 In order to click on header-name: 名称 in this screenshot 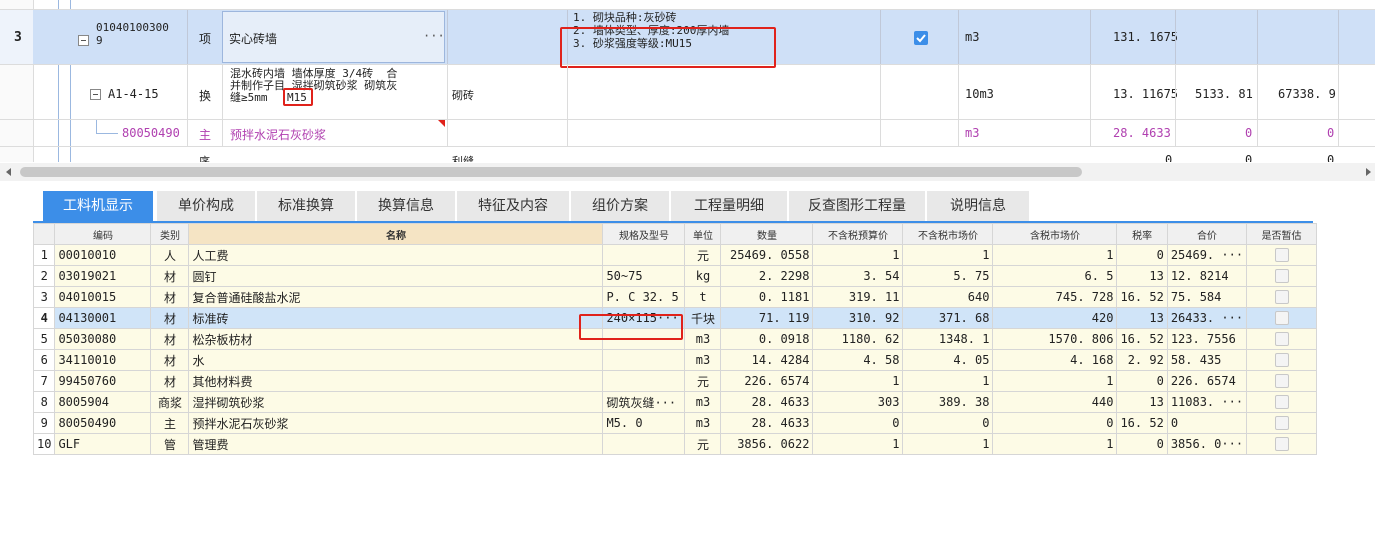, I will do `click(396, 234)`.